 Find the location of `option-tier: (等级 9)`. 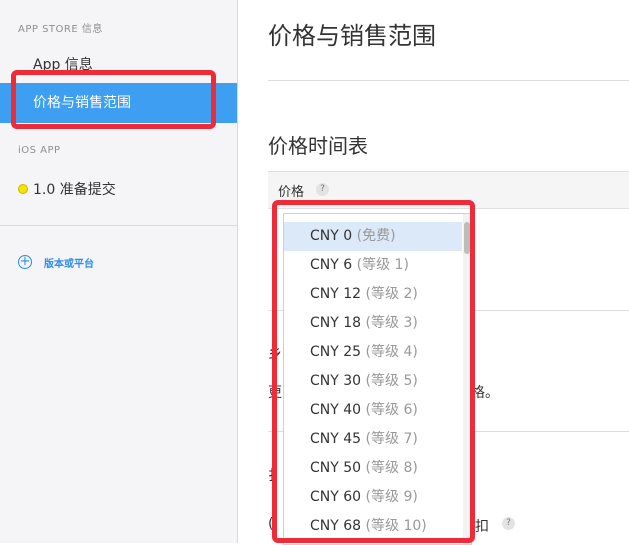

option-tier: (等级 9) is located at coordinates (391, 497).